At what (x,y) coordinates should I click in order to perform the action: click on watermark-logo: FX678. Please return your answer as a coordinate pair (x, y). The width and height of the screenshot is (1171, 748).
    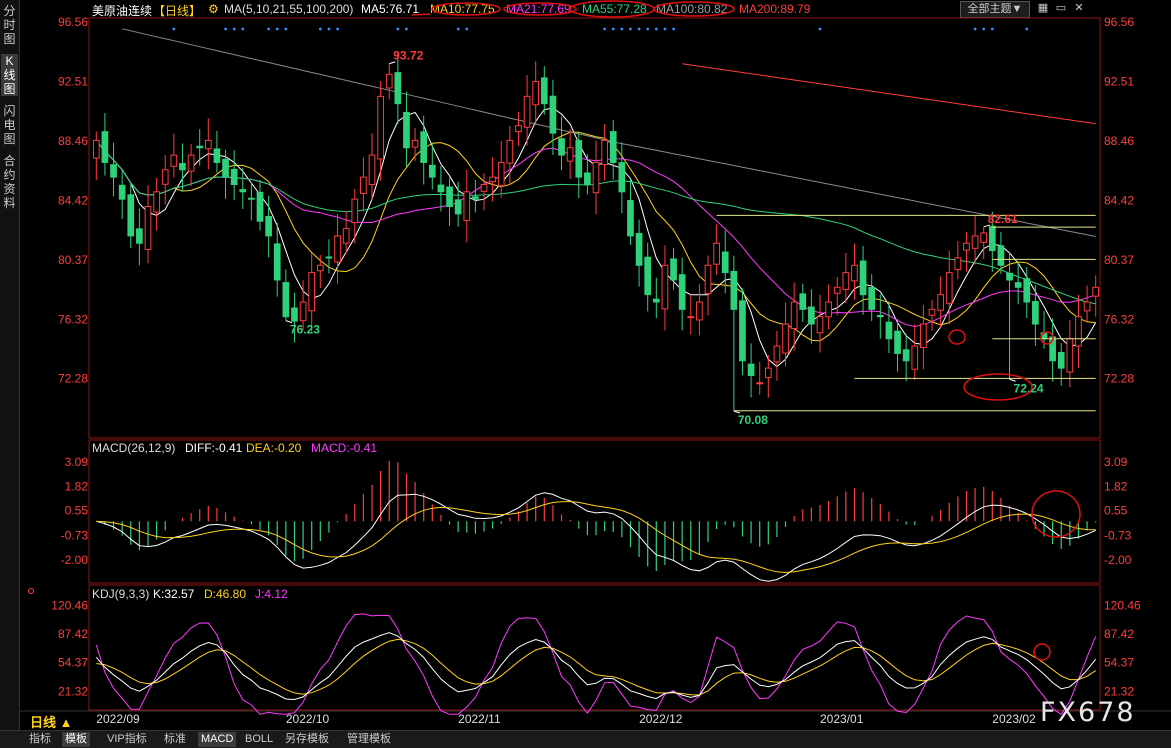
    Looking at the image, I should click on (1088, 712).